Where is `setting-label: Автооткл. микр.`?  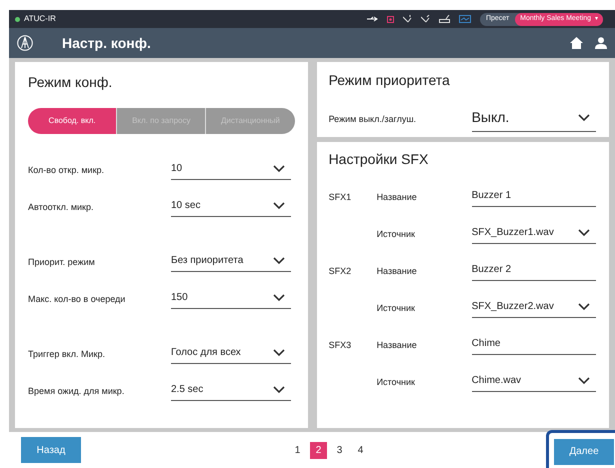 setting-label: Автооткл. микр. is located at coordinates (61, 207).